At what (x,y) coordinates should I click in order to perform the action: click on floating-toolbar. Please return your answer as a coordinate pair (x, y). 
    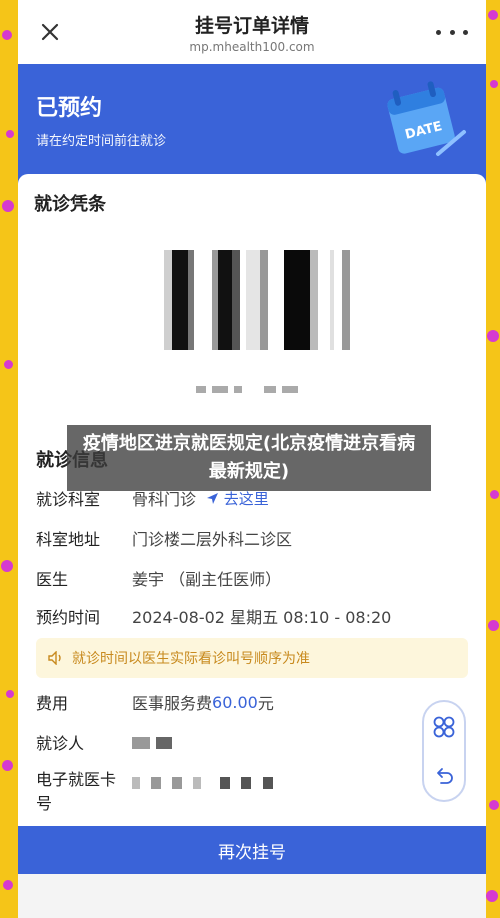
    Looking at the image, I should click on (444, 751).